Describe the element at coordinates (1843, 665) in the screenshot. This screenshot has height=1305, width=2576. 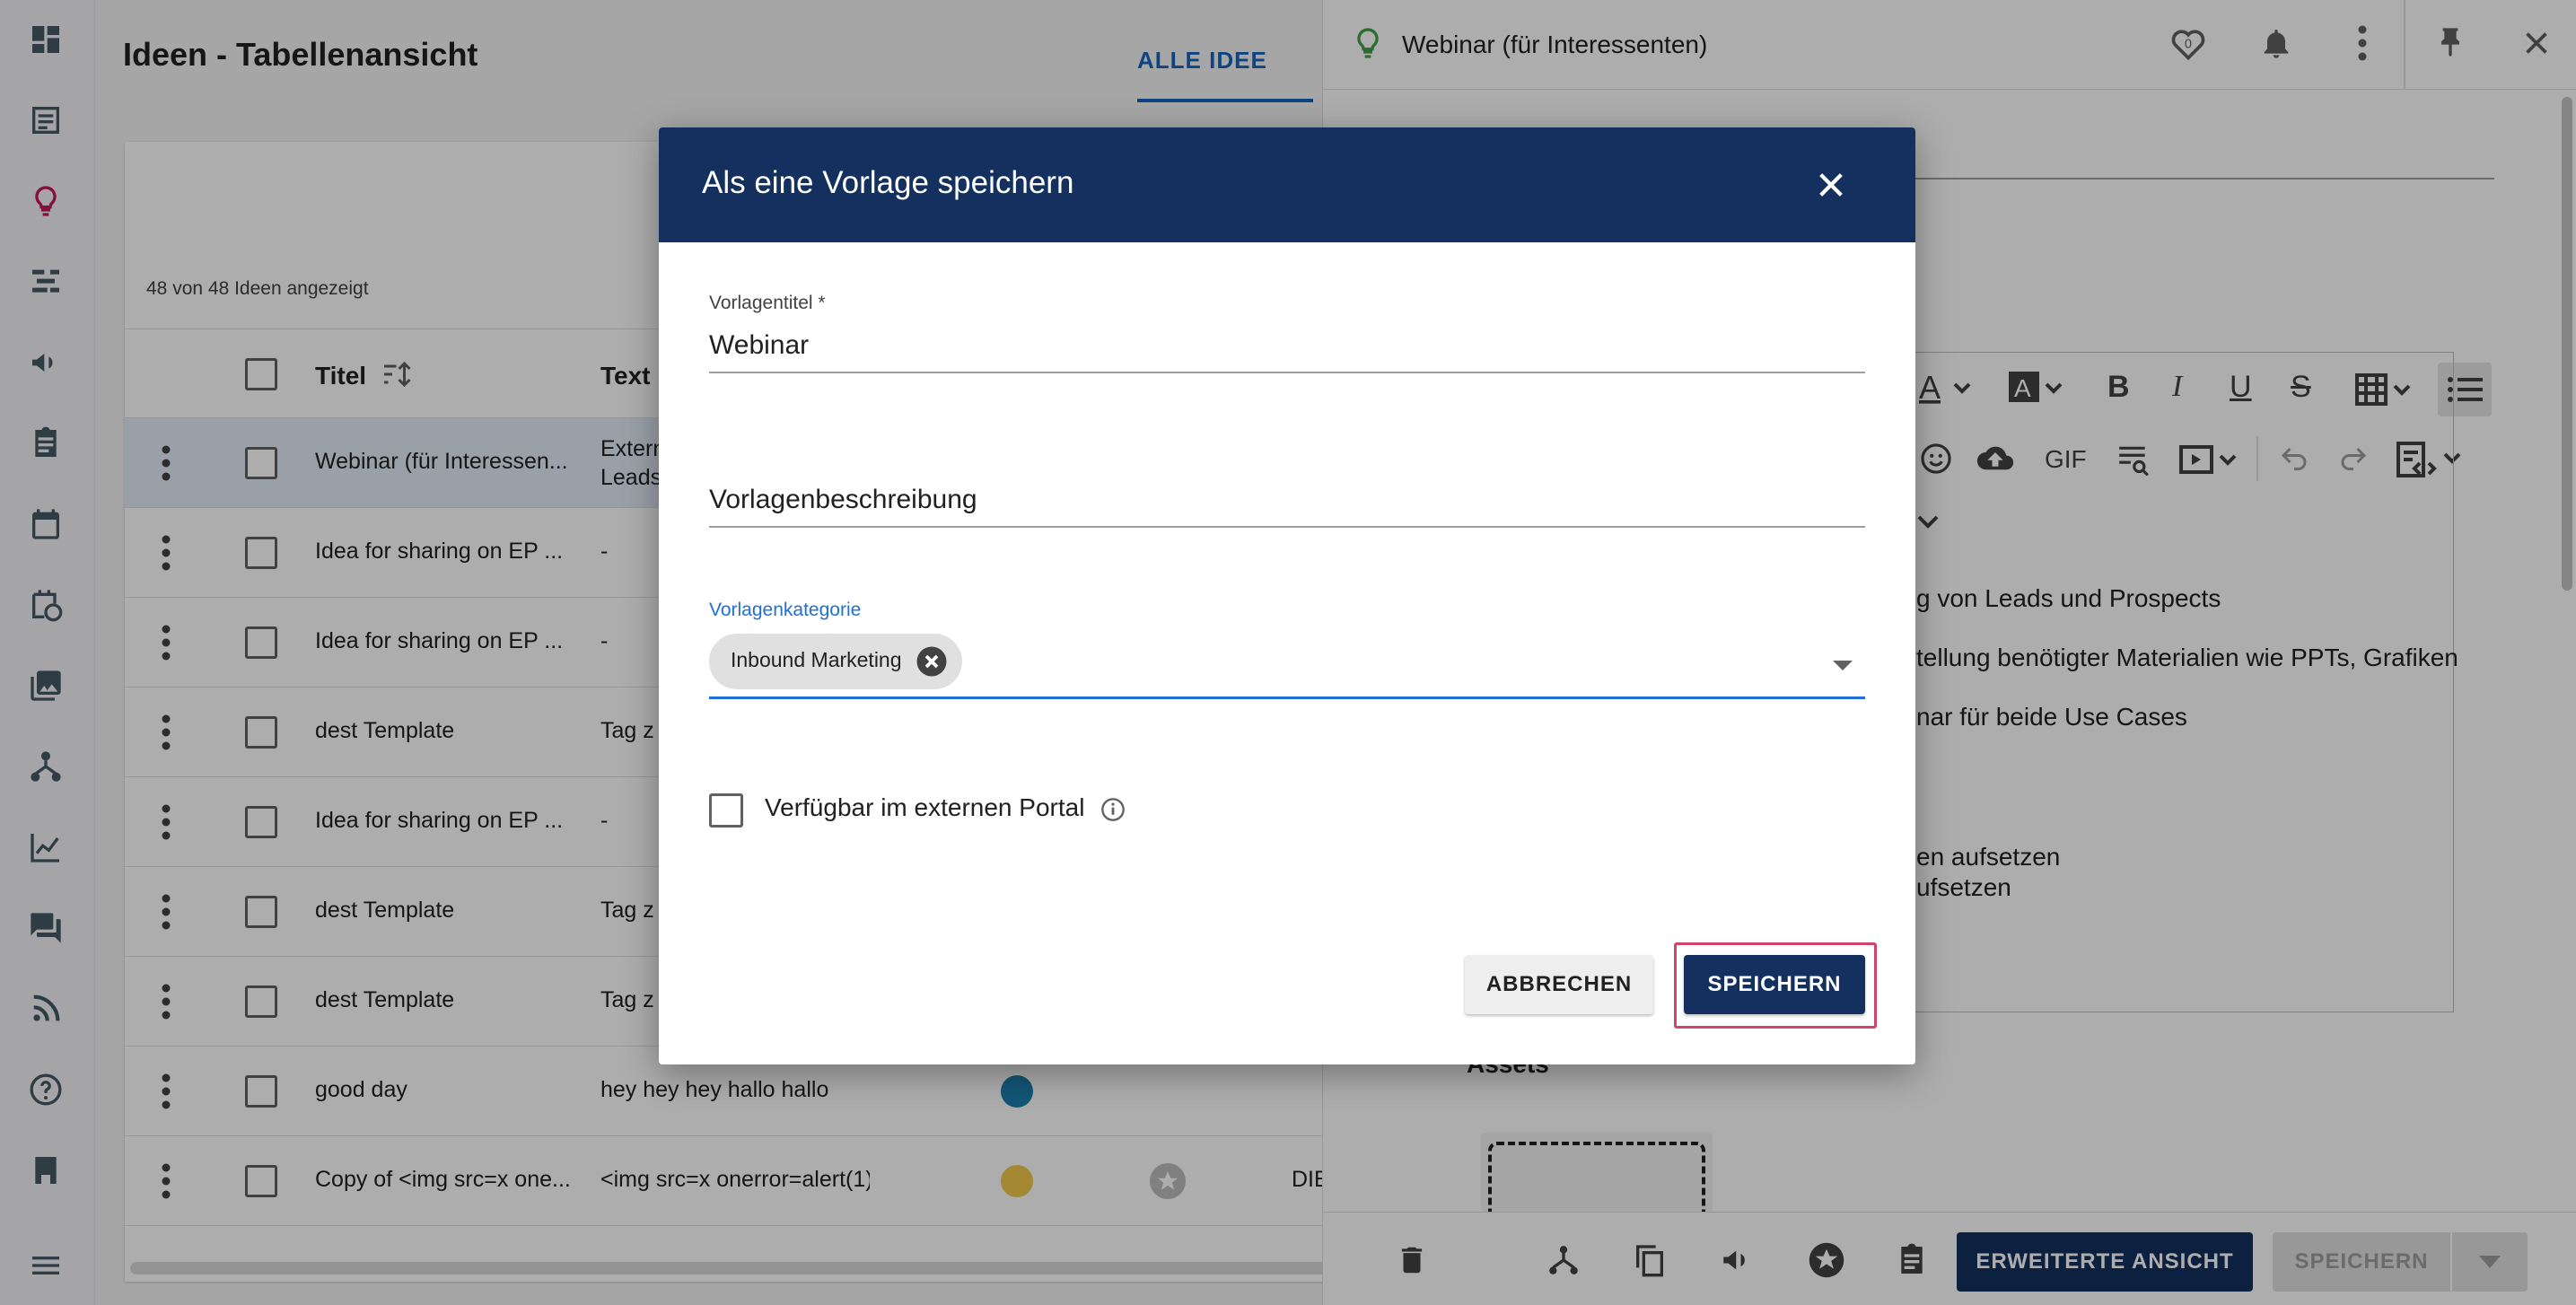
I see `category-dropdown-caret-icon` at that location.